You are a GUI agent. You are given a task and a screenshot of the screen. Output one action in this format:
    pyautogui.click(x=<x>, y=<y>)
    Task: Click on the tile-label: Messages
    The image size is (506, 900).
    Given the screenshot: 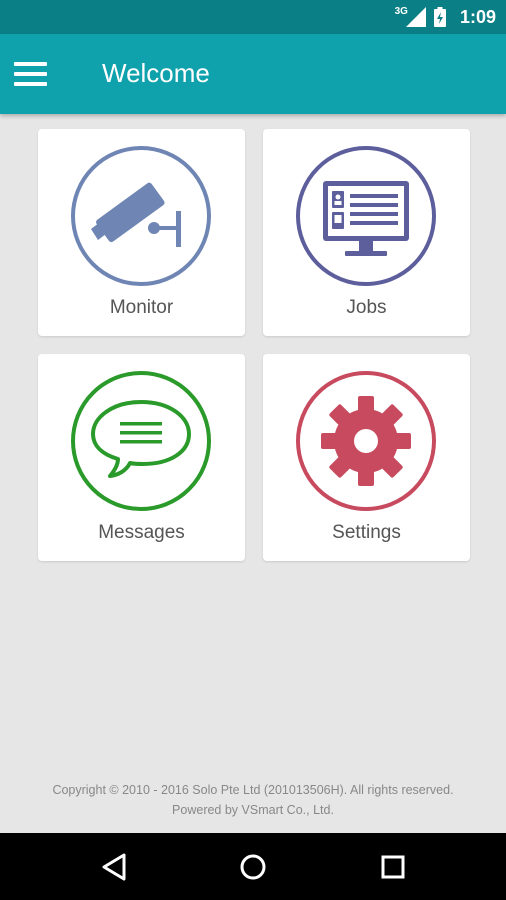 What is the action you would take?
    pyautogui.click(x=141, y=532)
    